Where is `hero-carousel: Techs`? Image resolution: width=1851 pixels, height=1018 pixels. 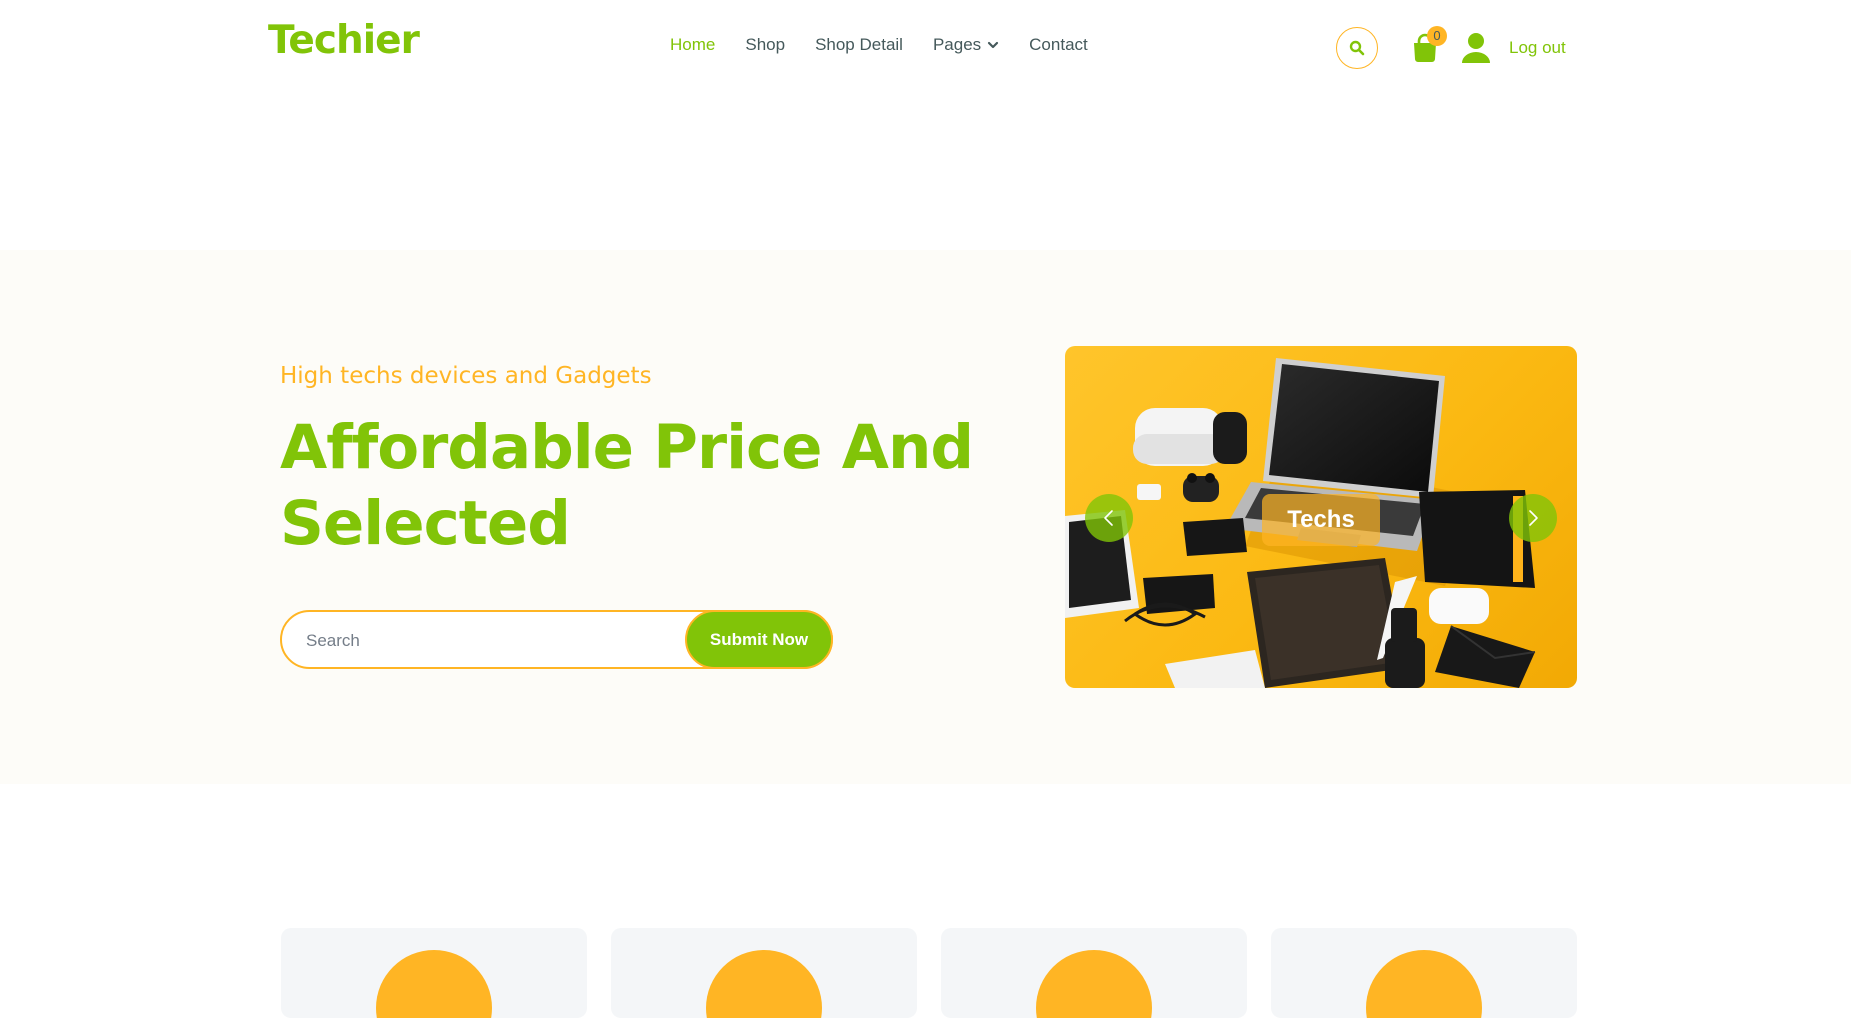
hero-carousel: Techs is located at coordinates (1321, 517).